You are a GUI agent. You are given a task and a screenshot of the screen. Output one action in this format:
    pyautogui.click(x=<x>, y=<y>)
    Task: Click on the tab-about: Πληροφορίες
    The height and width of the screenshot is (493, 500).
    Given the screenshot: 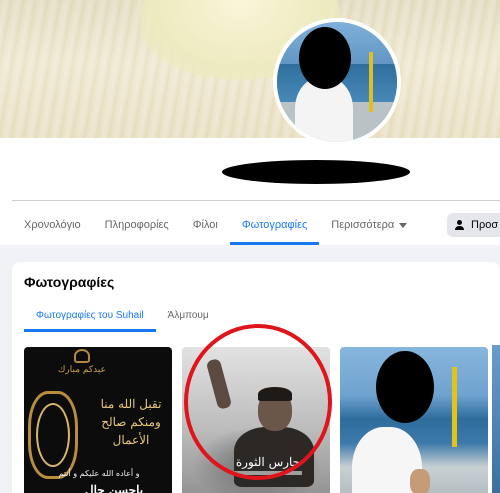 What is the action you would take?
    pyautogui.click(x=137, y=225)
    